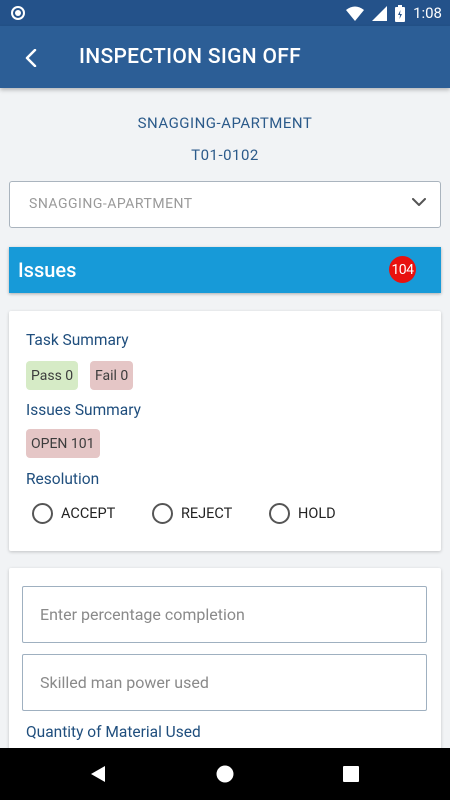 This screenshot has width=450, height=800. Describe the element at coordinates (355, 13) in the screenshot. I see `wifi-icon` at that location.